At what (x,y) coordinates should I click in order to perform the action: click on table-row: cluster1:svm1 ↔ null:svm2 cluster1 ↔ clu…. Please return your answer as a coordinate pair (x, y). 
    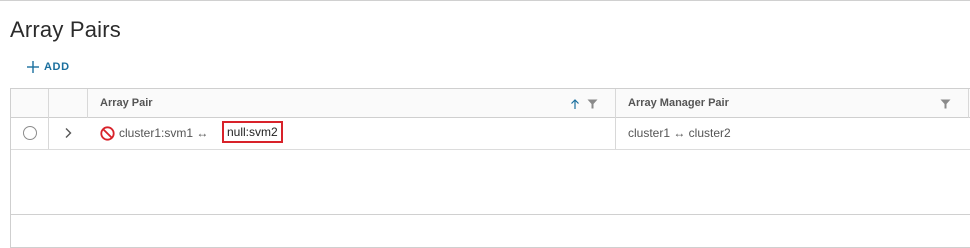
    Looking at the image, I should click on (490, 134).